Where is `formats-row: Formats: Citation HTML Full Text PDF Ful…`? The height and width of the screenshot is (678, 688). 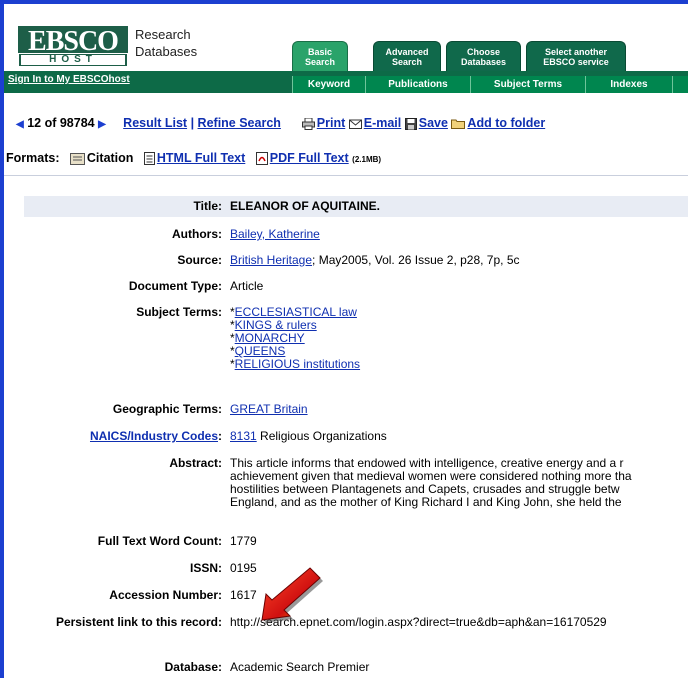 formats-row: Formats: Citation HTML Full Text PDF Ful… is located at coordinates (194, 158).